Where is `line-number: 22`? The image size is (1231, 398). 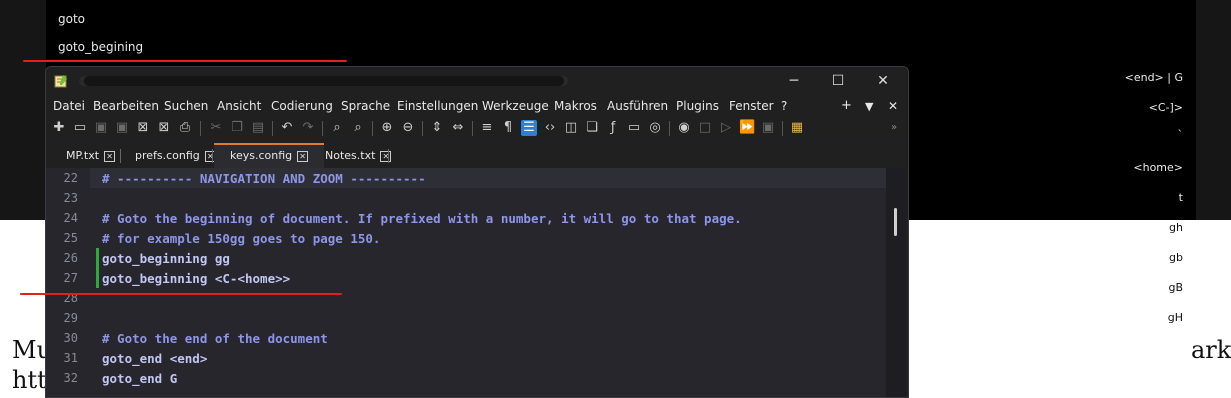
line-number: 22 is located at coordinates (70, 178).